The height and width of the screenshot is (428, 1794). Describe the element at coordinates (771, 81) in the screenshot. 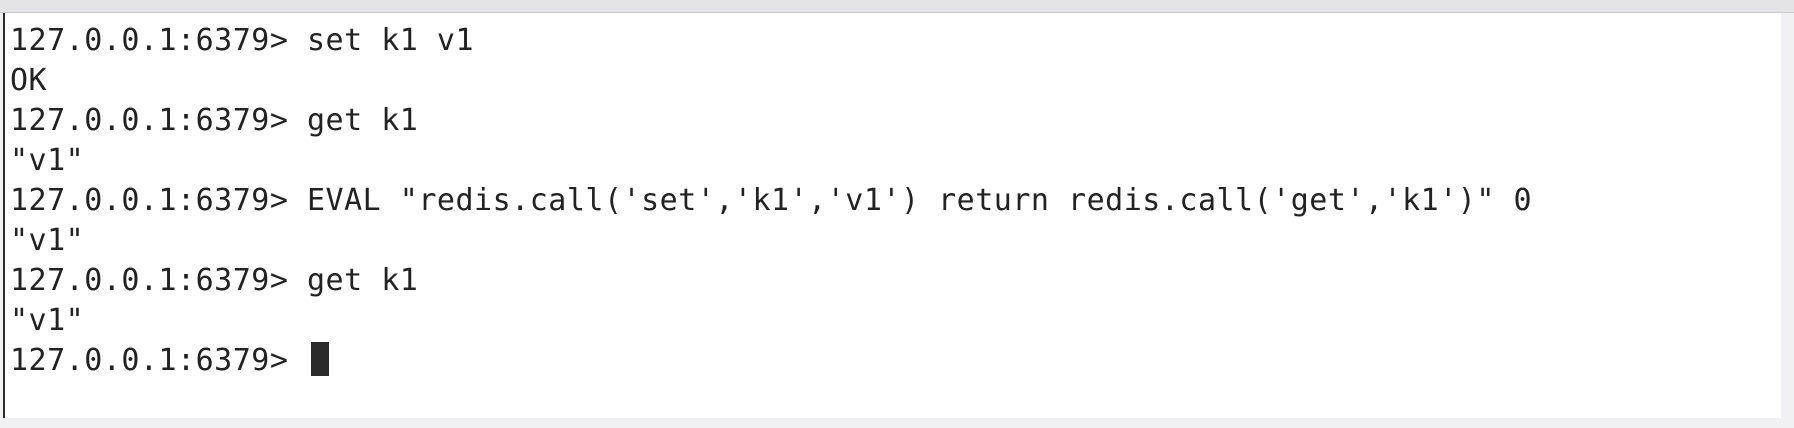

I see `terminal-line: OK` at that location.